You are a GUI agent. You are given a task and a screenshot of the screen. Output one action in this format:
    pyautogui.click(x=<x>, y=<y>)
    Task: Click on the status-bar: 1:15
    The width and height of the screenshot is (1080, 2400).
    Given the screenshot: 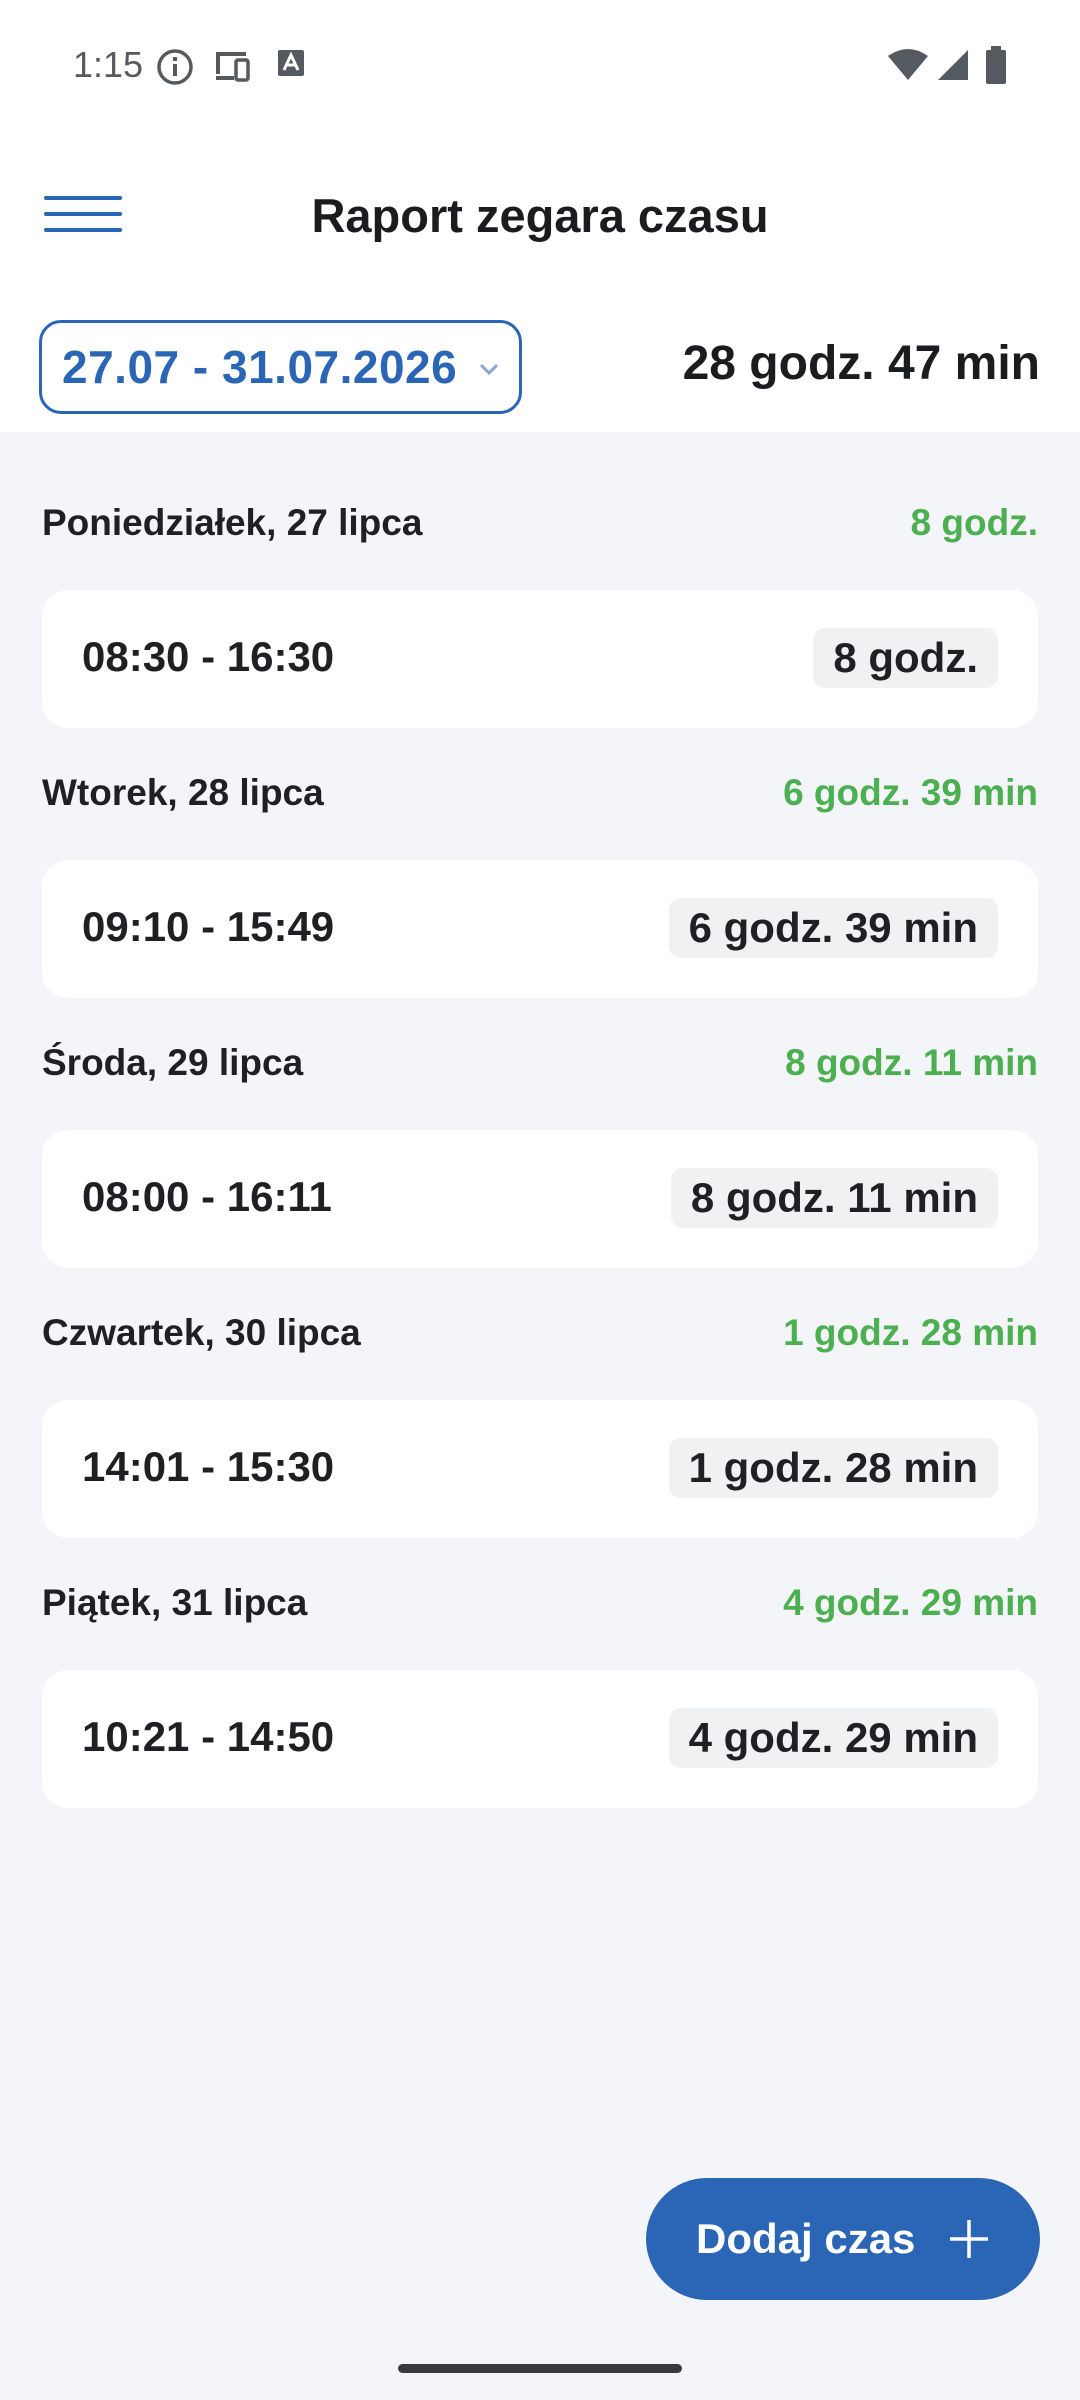 What is the action you would take?
    pyautogui.click(x=540, y=66)
    